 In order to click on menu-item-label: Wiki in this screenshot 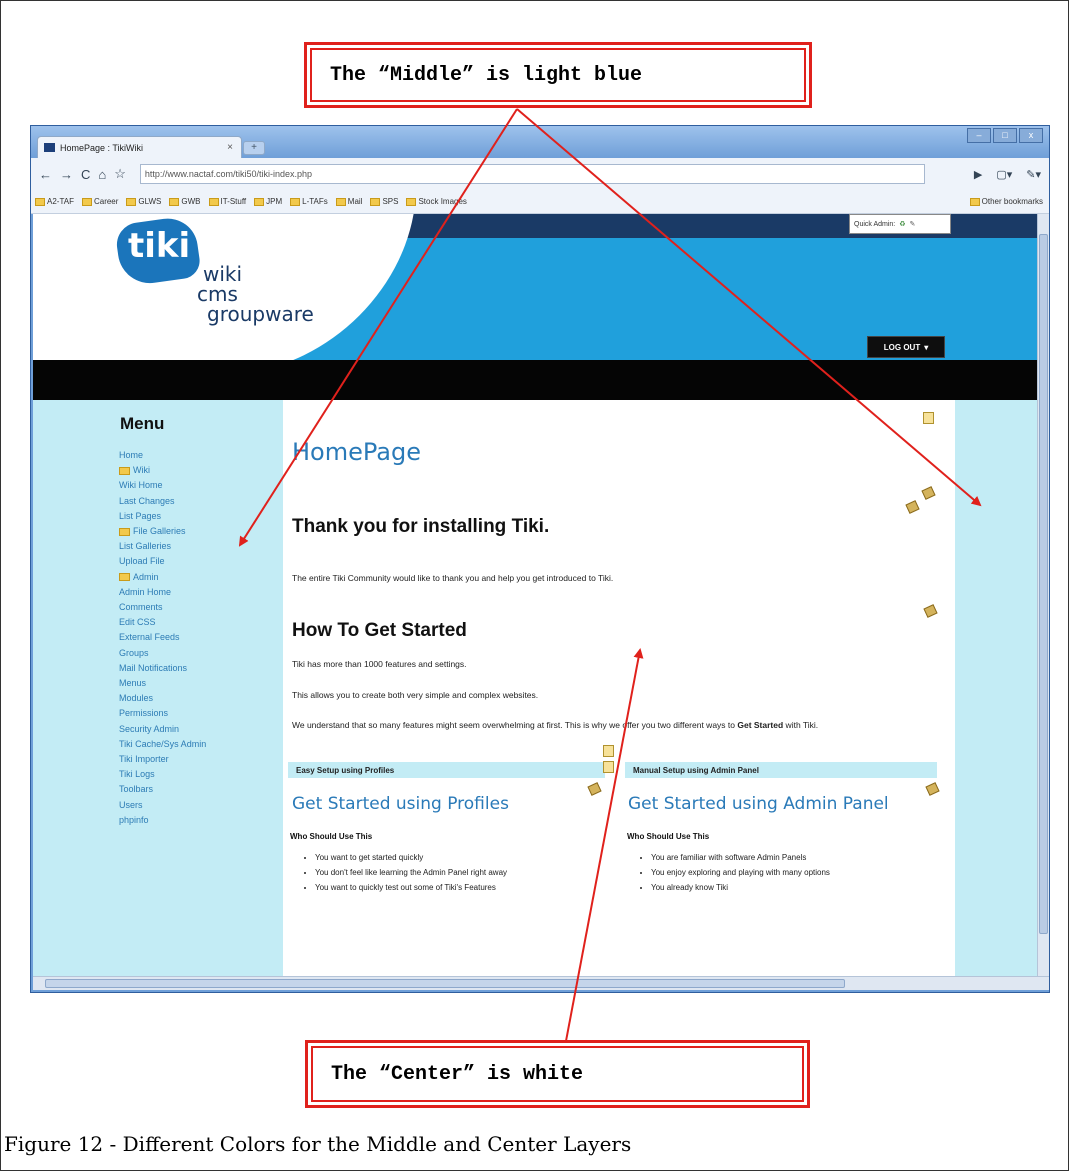, I will do `click(141, 470)`.